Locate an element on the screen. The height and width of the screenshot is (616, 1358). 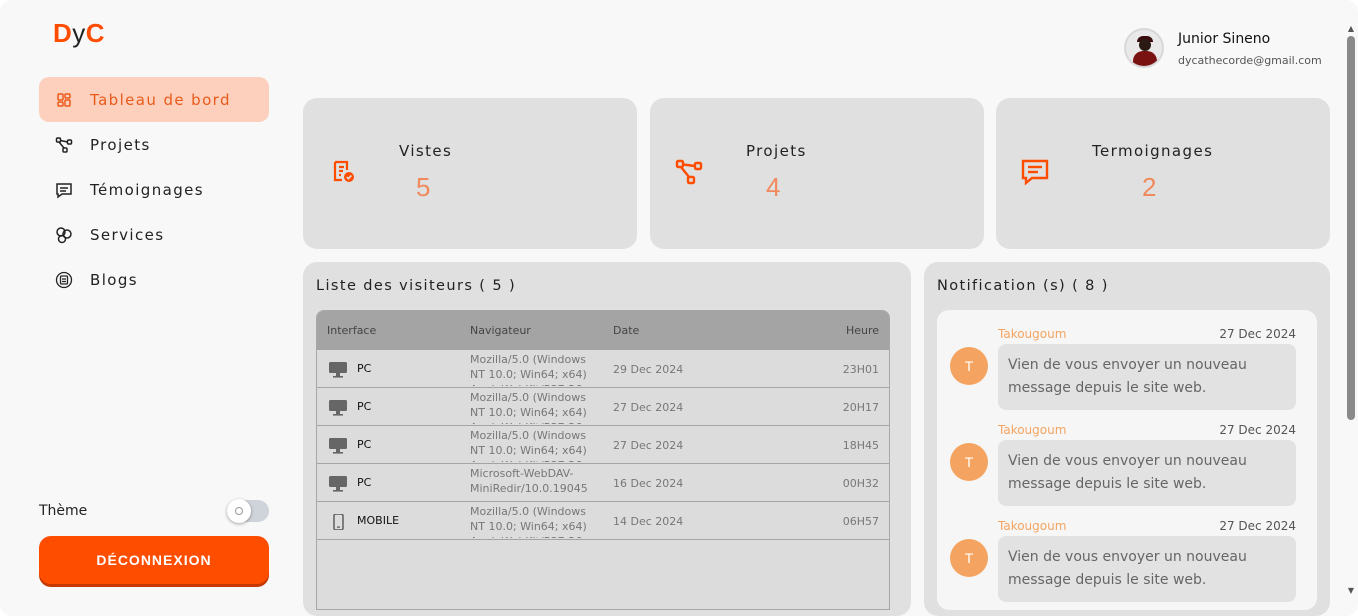
theme-label: Thème is located at coordinates (63, 511).